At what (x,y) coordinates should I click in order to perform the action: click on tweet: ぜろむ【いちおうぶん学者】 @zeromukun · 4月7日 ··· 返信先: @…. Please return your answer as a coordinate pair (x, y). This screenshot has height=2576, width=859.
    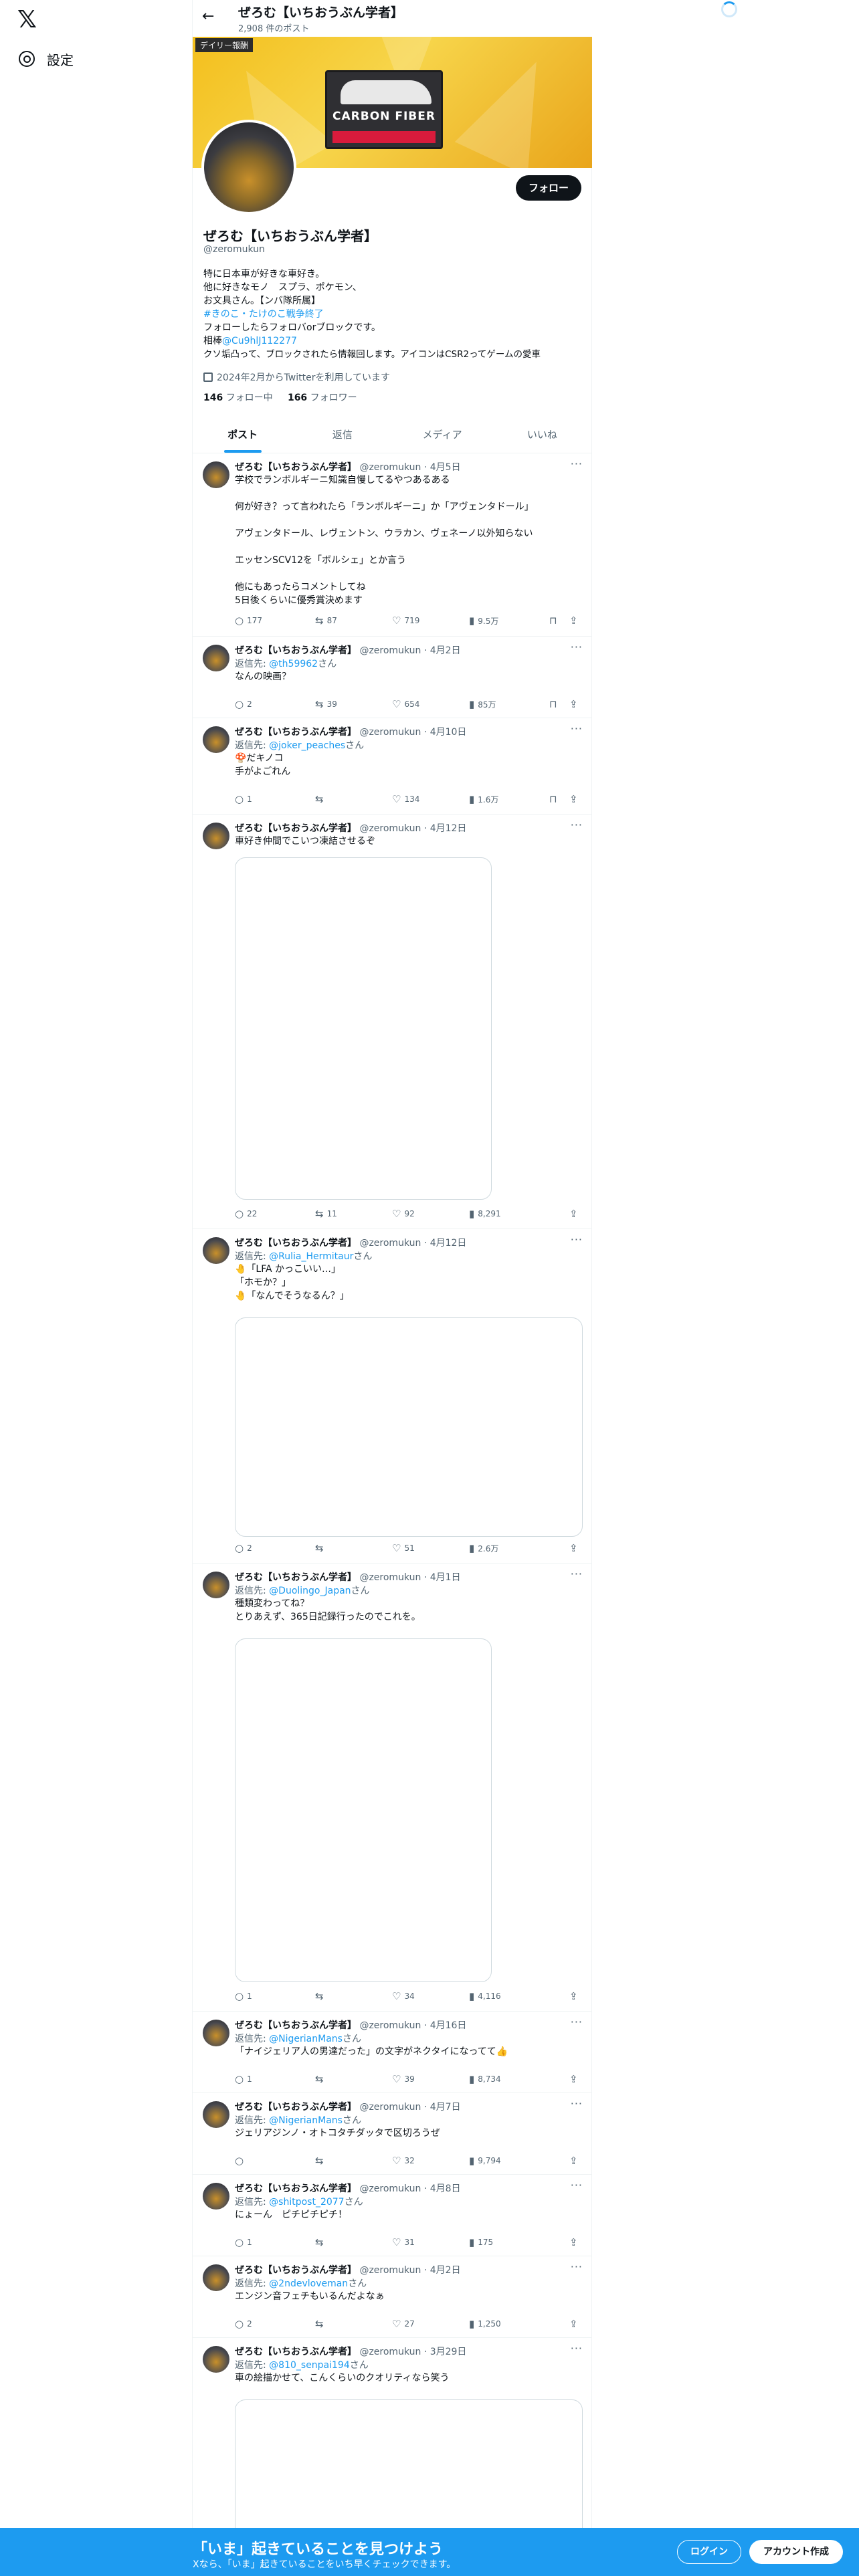
    Looking at the image, I should click on (393, 2134).